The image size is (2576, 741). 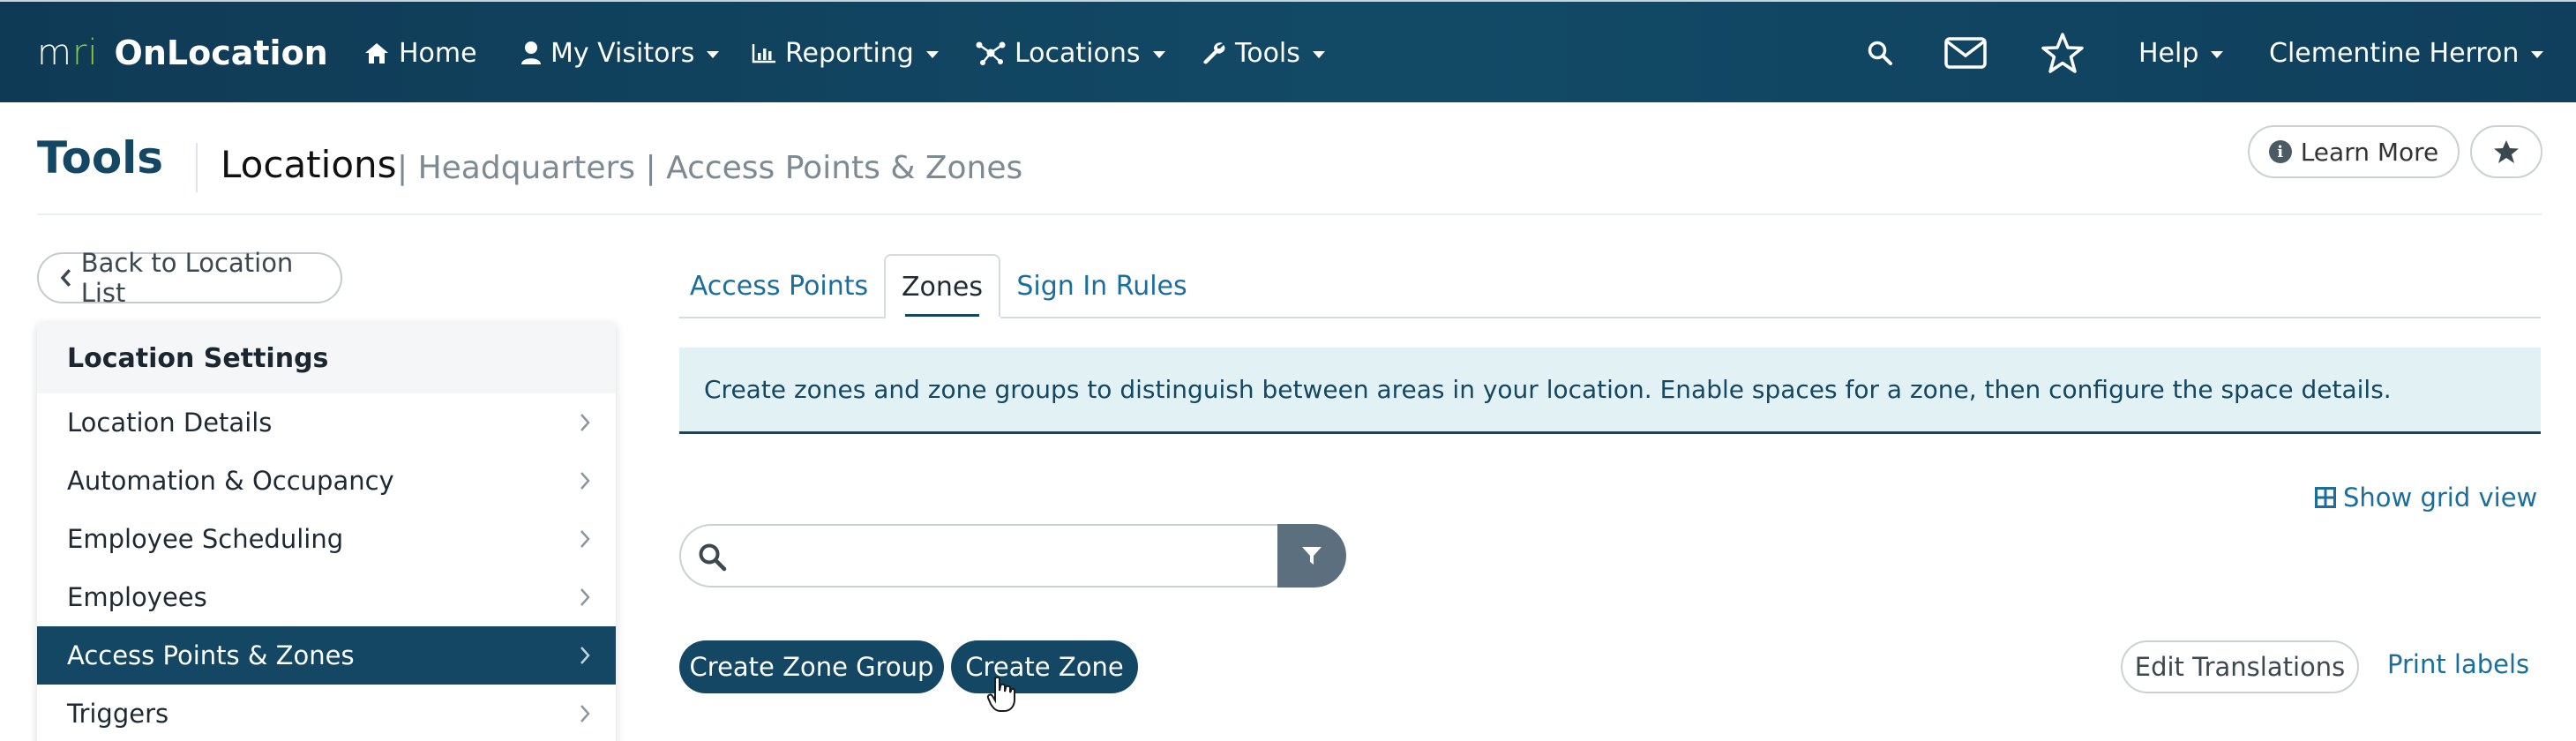 I want to click on mri-logo: mri, so click(x=68, y=53).